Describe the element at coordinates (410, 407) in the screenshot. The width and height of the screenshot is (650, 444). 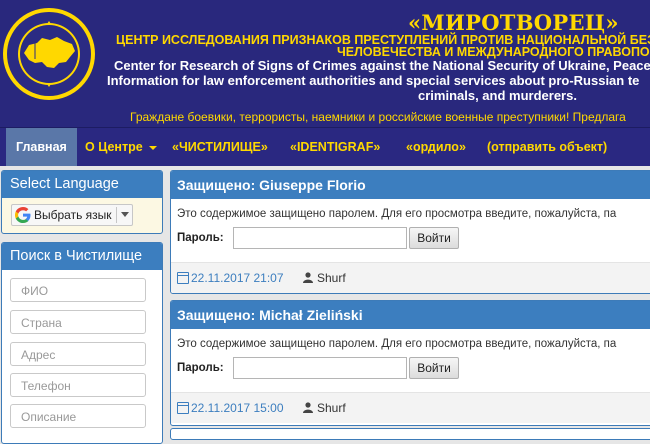
I see `post-meta: 22.11.2017 15:00 Shurf` at that location.